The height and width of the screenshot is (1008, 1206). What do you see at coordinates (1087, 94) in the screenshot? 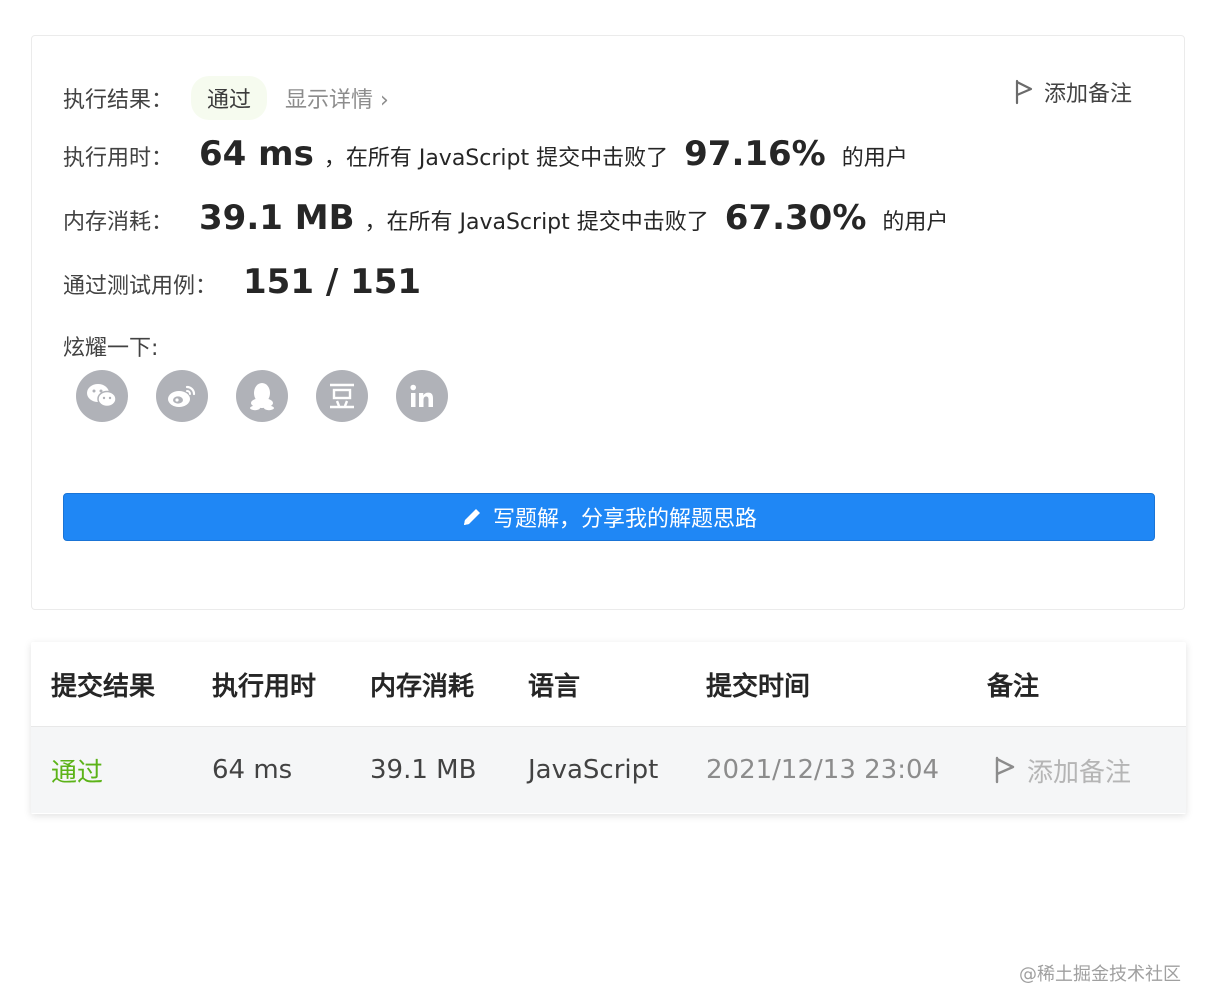
I see `add-note-label: 添加备注` at bounding box center [1087, 94].